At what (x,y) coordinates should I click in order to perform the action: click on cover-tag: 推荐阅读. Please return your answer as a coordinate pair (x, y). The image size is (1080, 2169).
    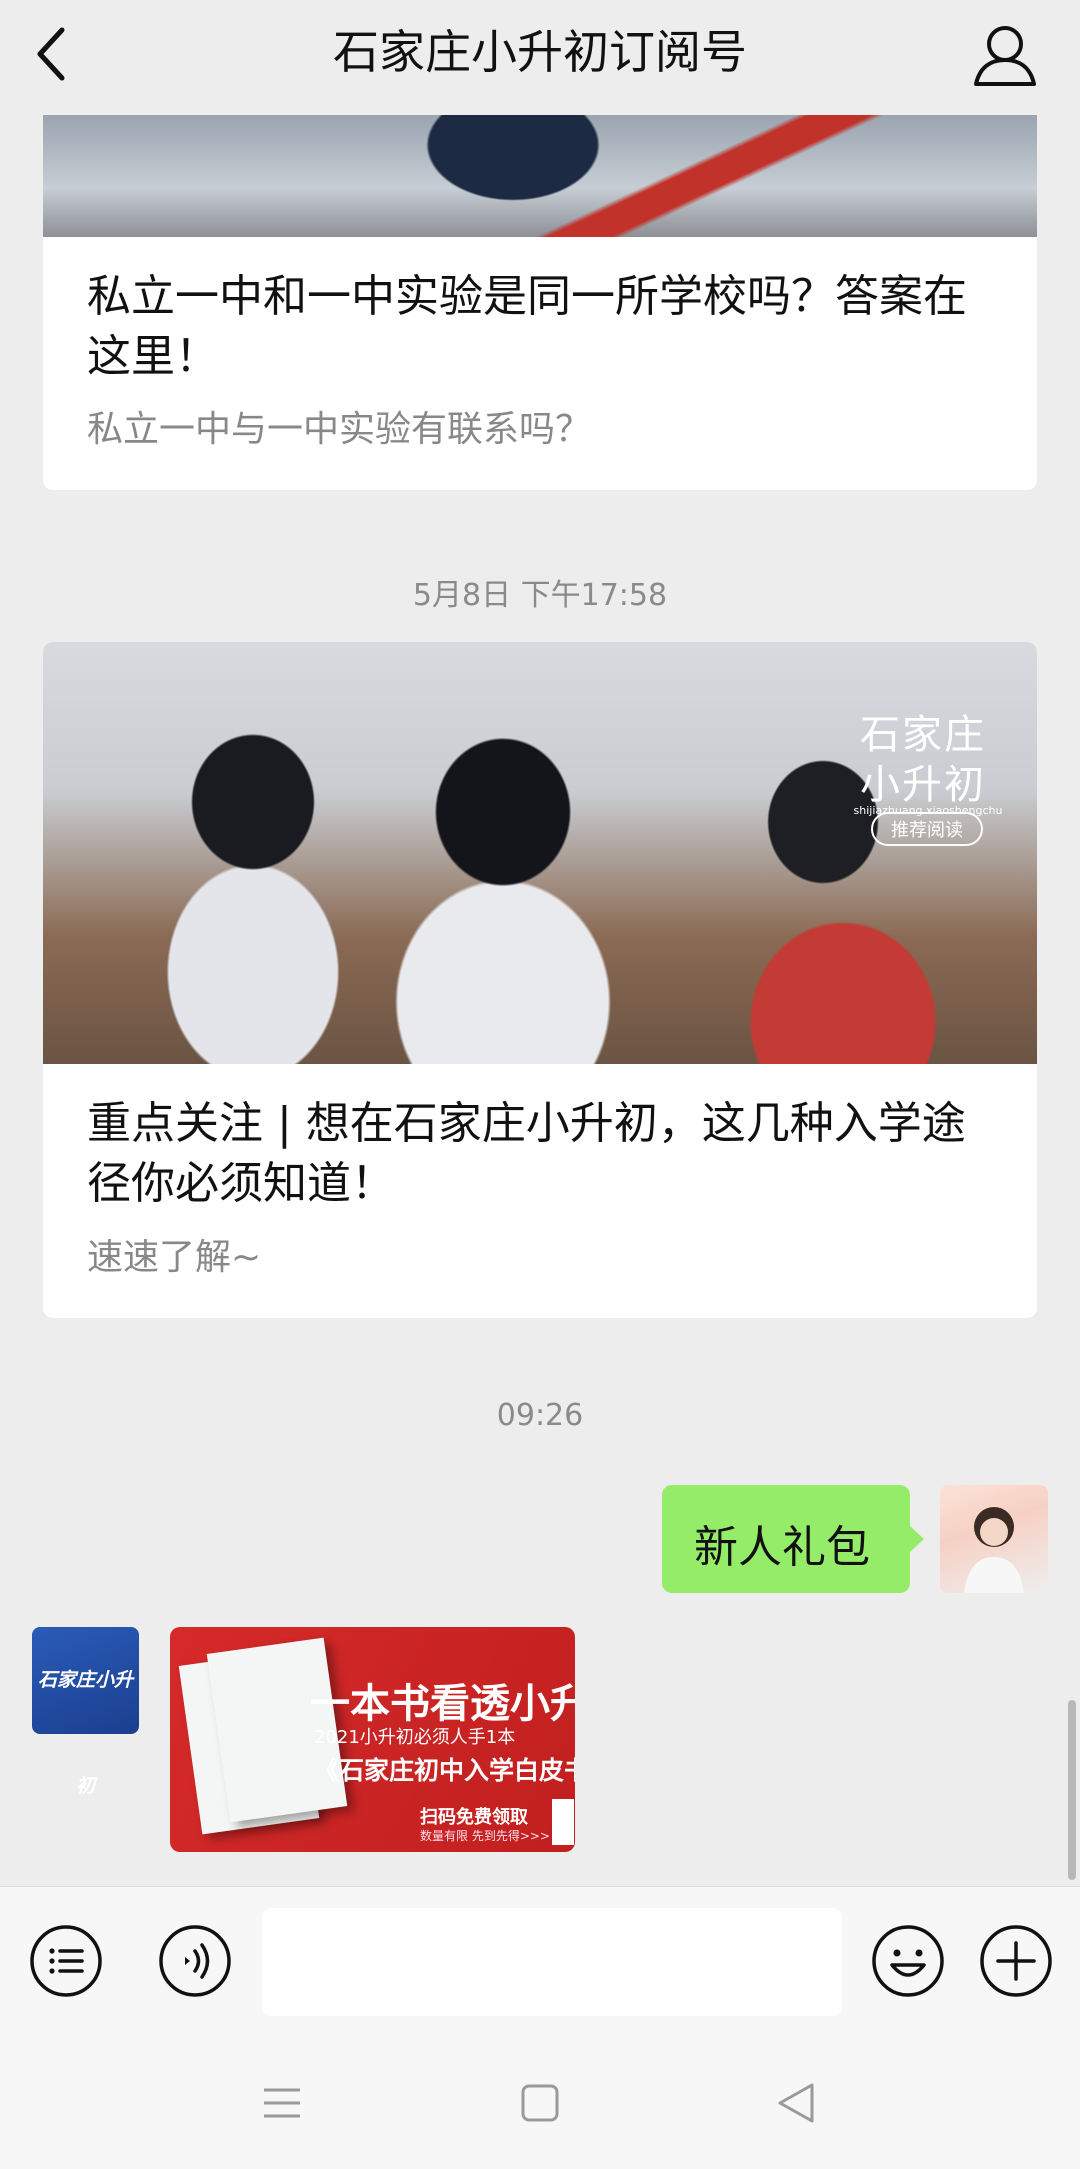
    Looking at the image, I should click on (927, 829).